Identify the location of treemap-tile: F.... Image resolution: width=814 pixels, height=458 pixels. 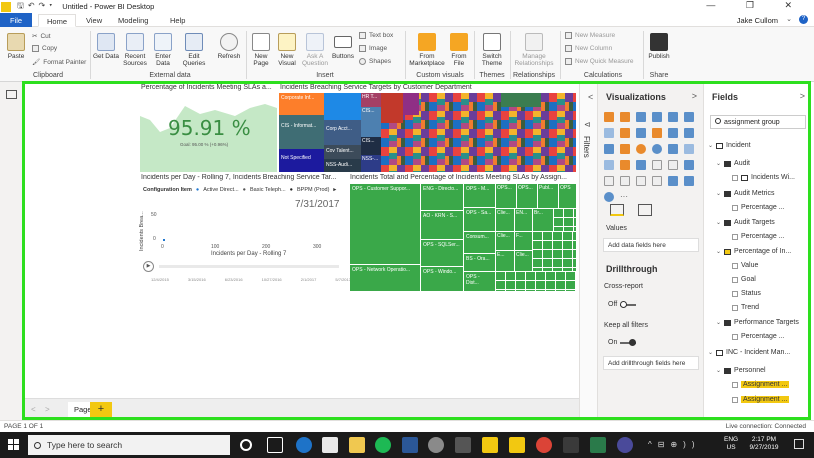
(523, 241).